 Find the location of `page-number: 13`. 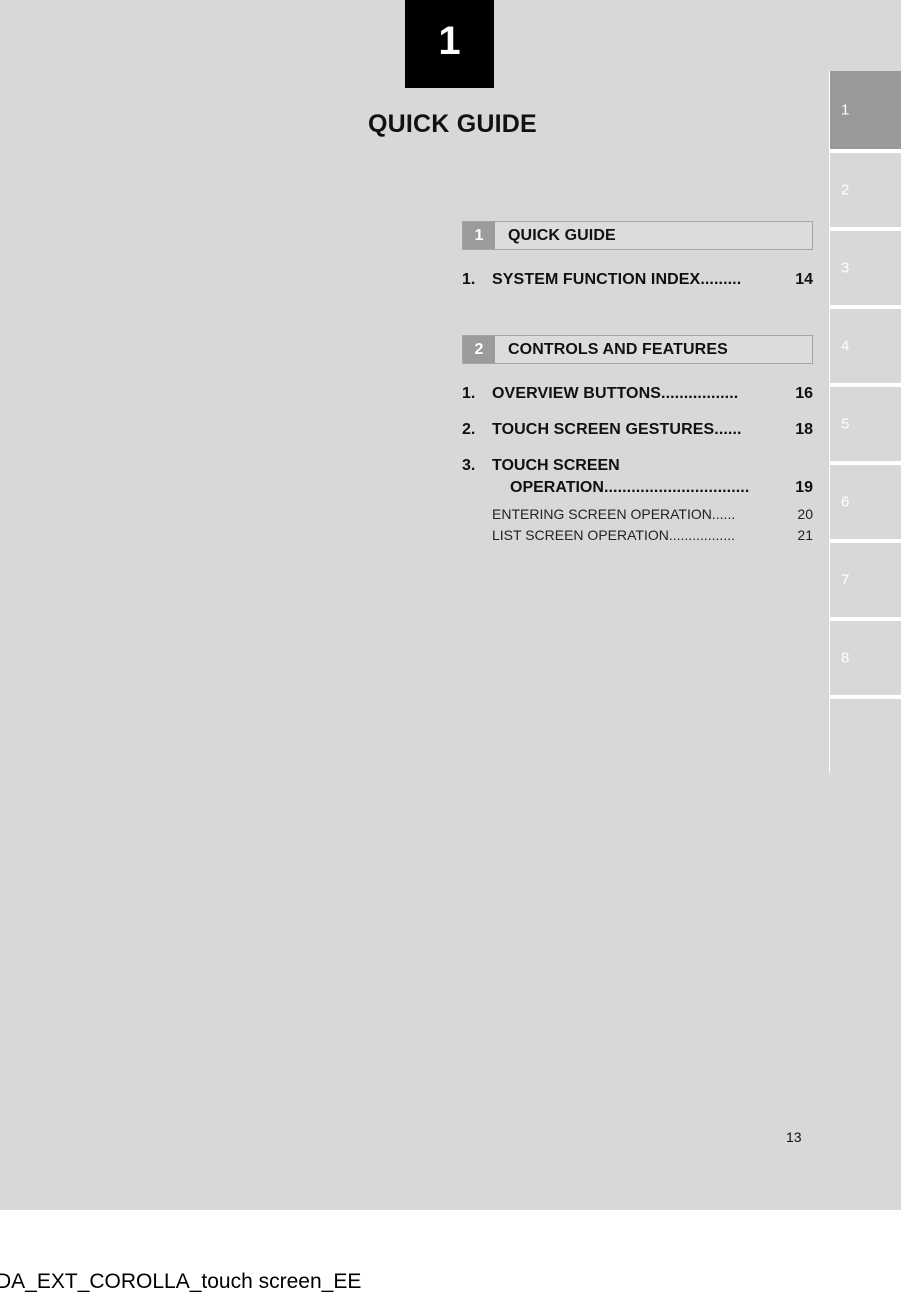

page-number: 13 is located at coordinates (794, 1137).